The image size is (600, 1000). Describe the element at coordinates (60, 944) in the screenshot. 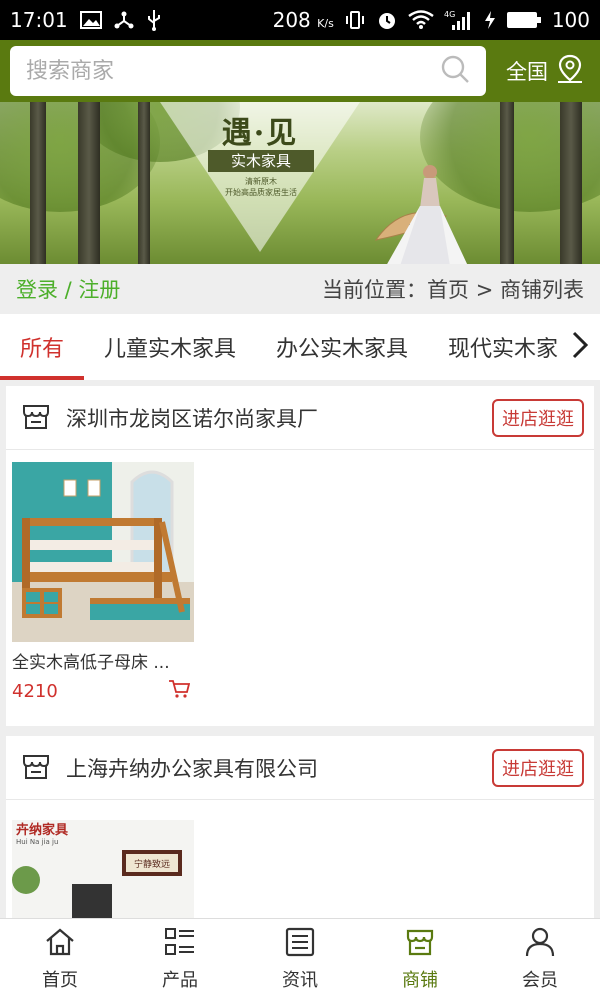

I see `home-icon` at that location.